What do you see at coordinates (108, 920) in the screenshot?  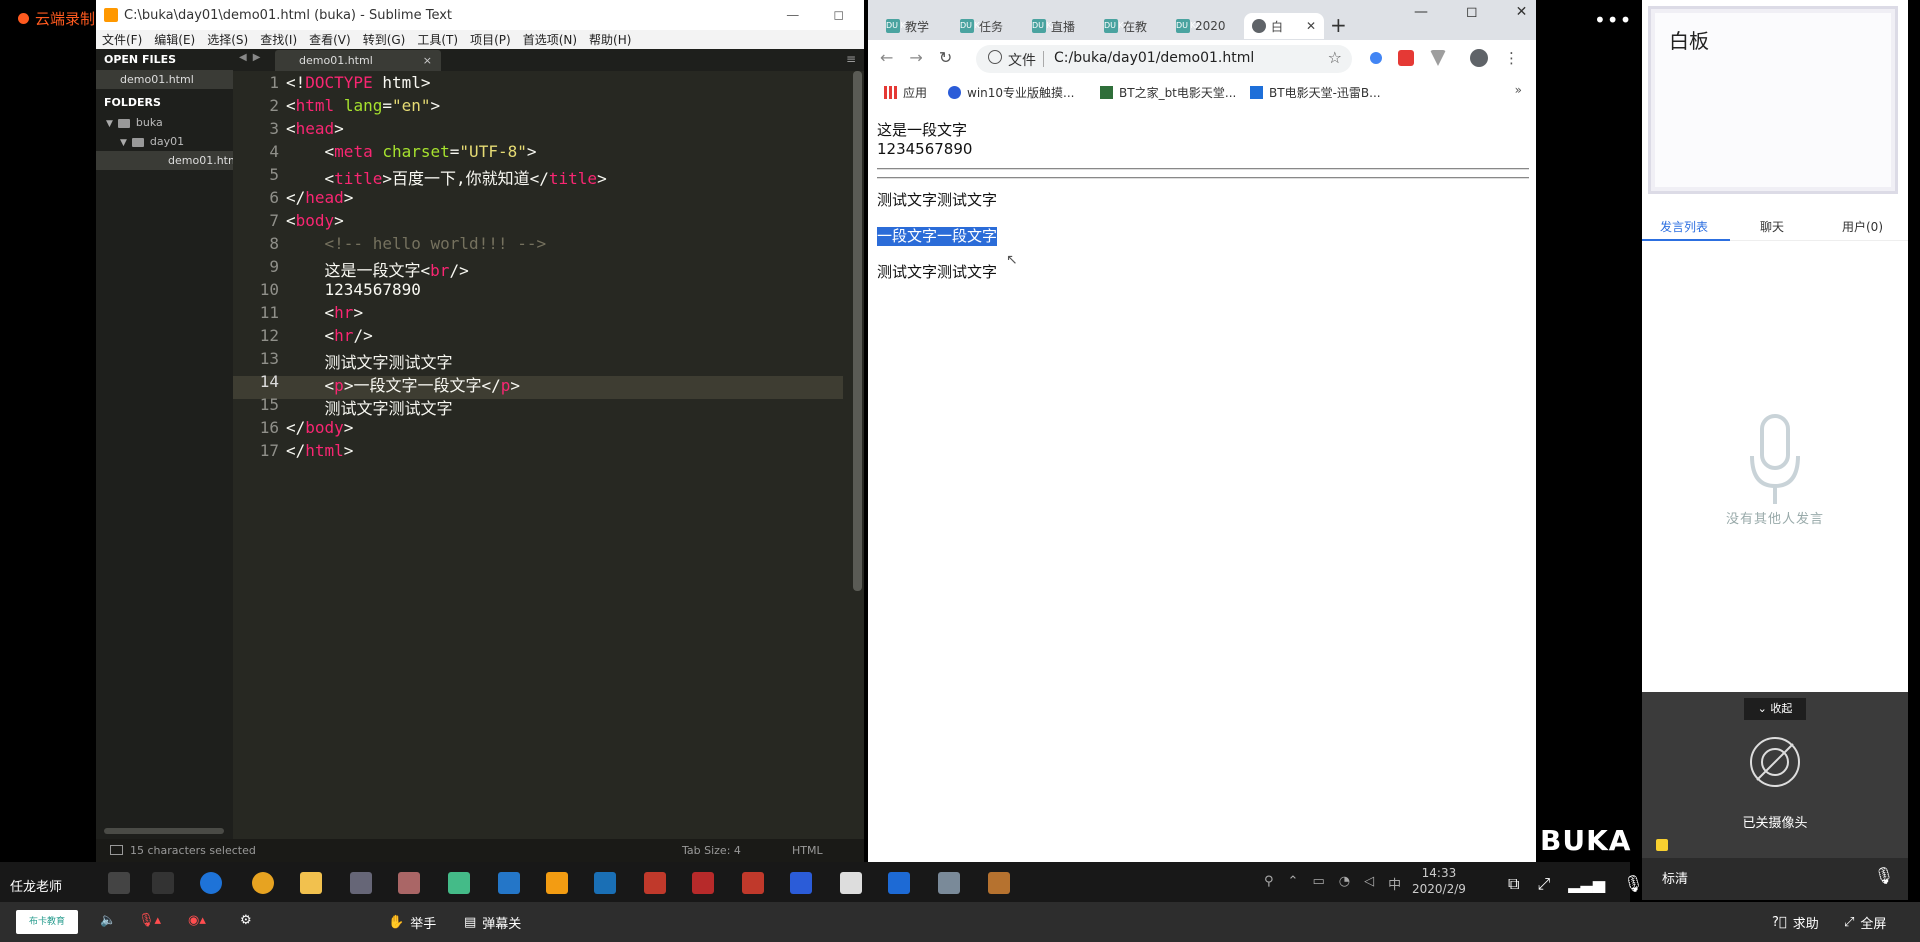 I see `speaker-icon: 🔈` at bounding box center [108, 920].